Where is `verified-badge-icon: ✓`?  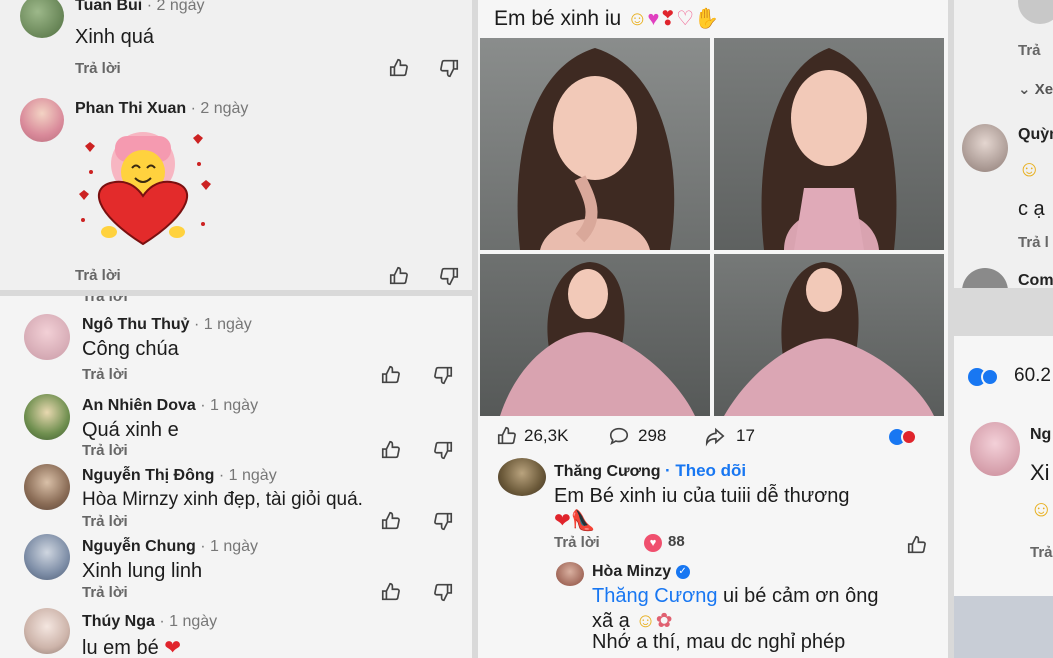 verified-badge-icon: ✓ is located at coordinates (682, 571).